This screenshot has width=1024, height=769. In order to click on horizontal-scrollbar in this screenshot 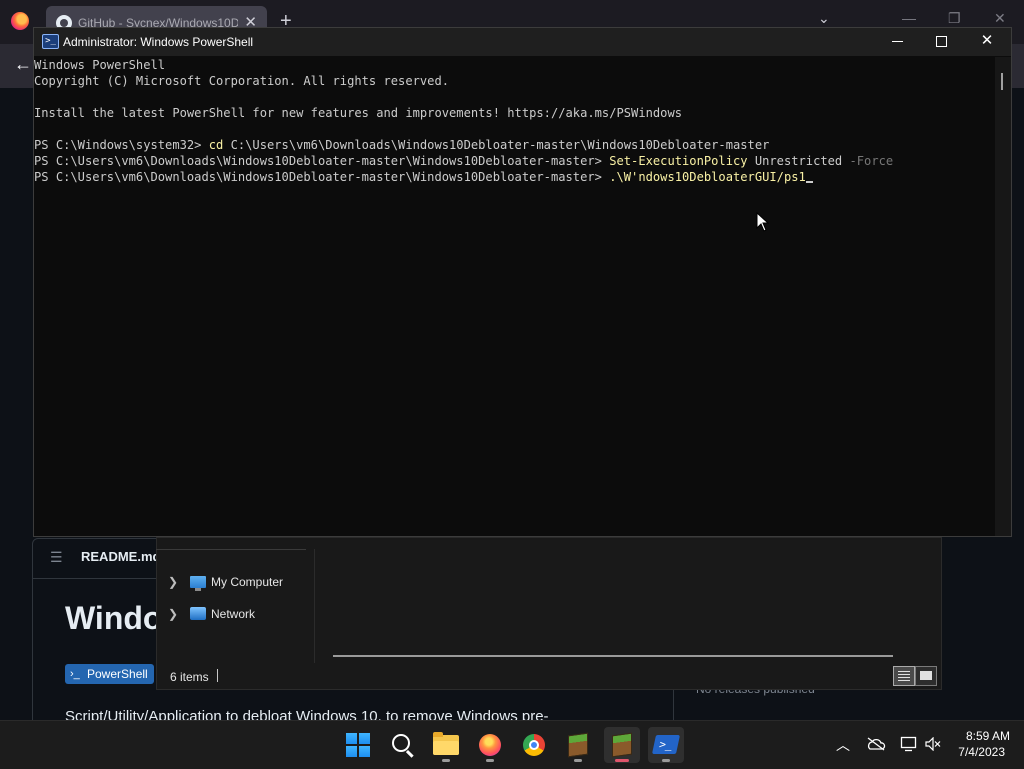, I will do `click(613, 656)`.